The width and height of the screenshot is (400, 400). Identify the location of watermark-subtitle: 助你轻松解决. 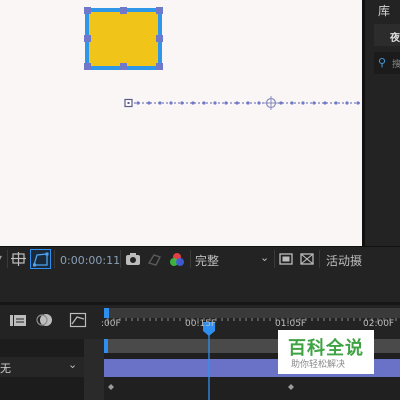
(318, 365).